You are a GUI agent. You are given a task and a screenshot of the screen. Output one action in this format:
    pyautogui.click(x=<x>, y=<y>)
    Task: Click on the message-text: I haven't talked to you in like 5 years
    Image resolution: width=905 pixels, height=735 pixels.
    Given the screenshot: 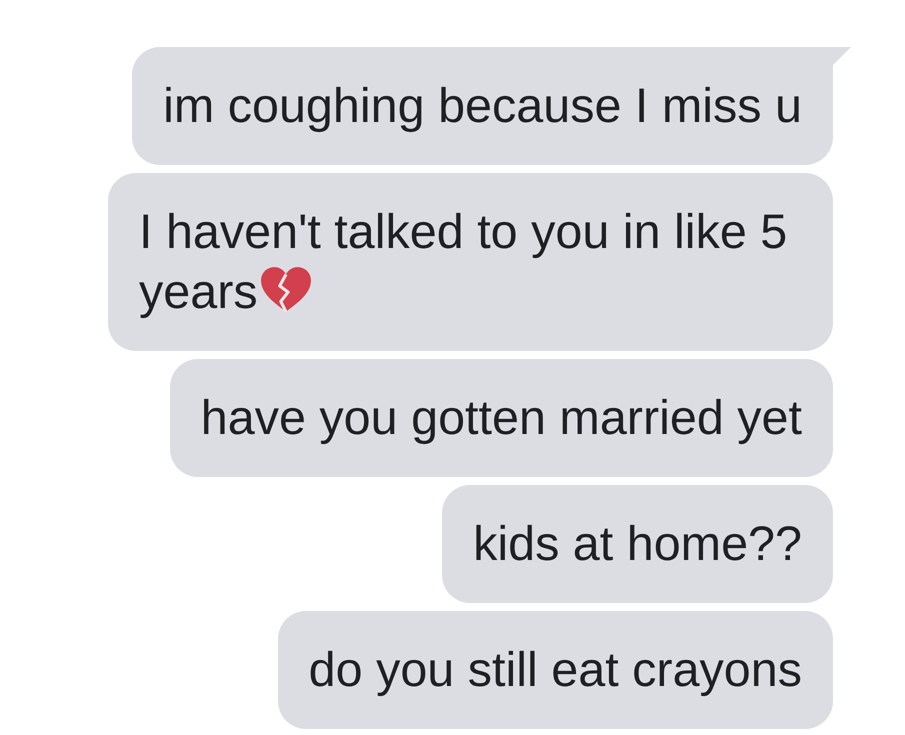 What is the action you would take?
    pyautogui.click(x=463, y=262)
    